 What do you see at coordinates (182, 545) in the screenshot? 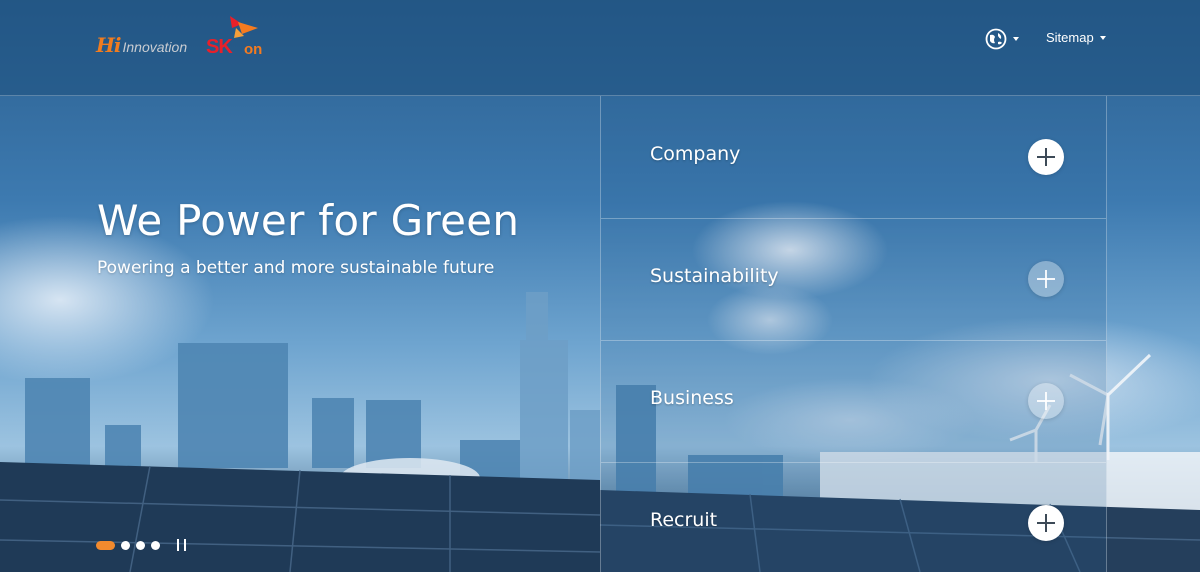
I see `pause-icon` at bounding box center [182, 545].